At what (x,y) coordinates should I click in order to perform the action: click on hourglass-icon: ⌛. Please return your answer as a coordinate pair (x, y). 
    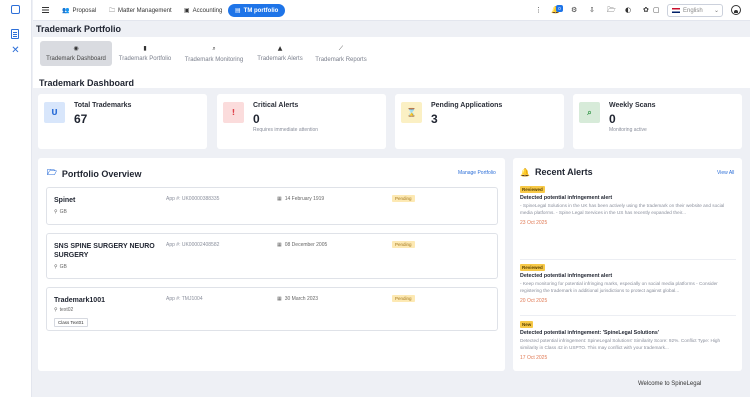
    Looking at the image, I should click on (411, 112).